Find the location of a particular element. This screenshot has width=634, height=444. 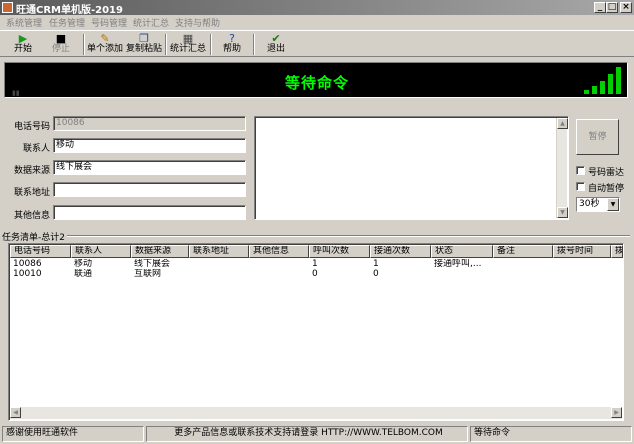

pause-button: 暂停 is located at coordinates (597, 137).